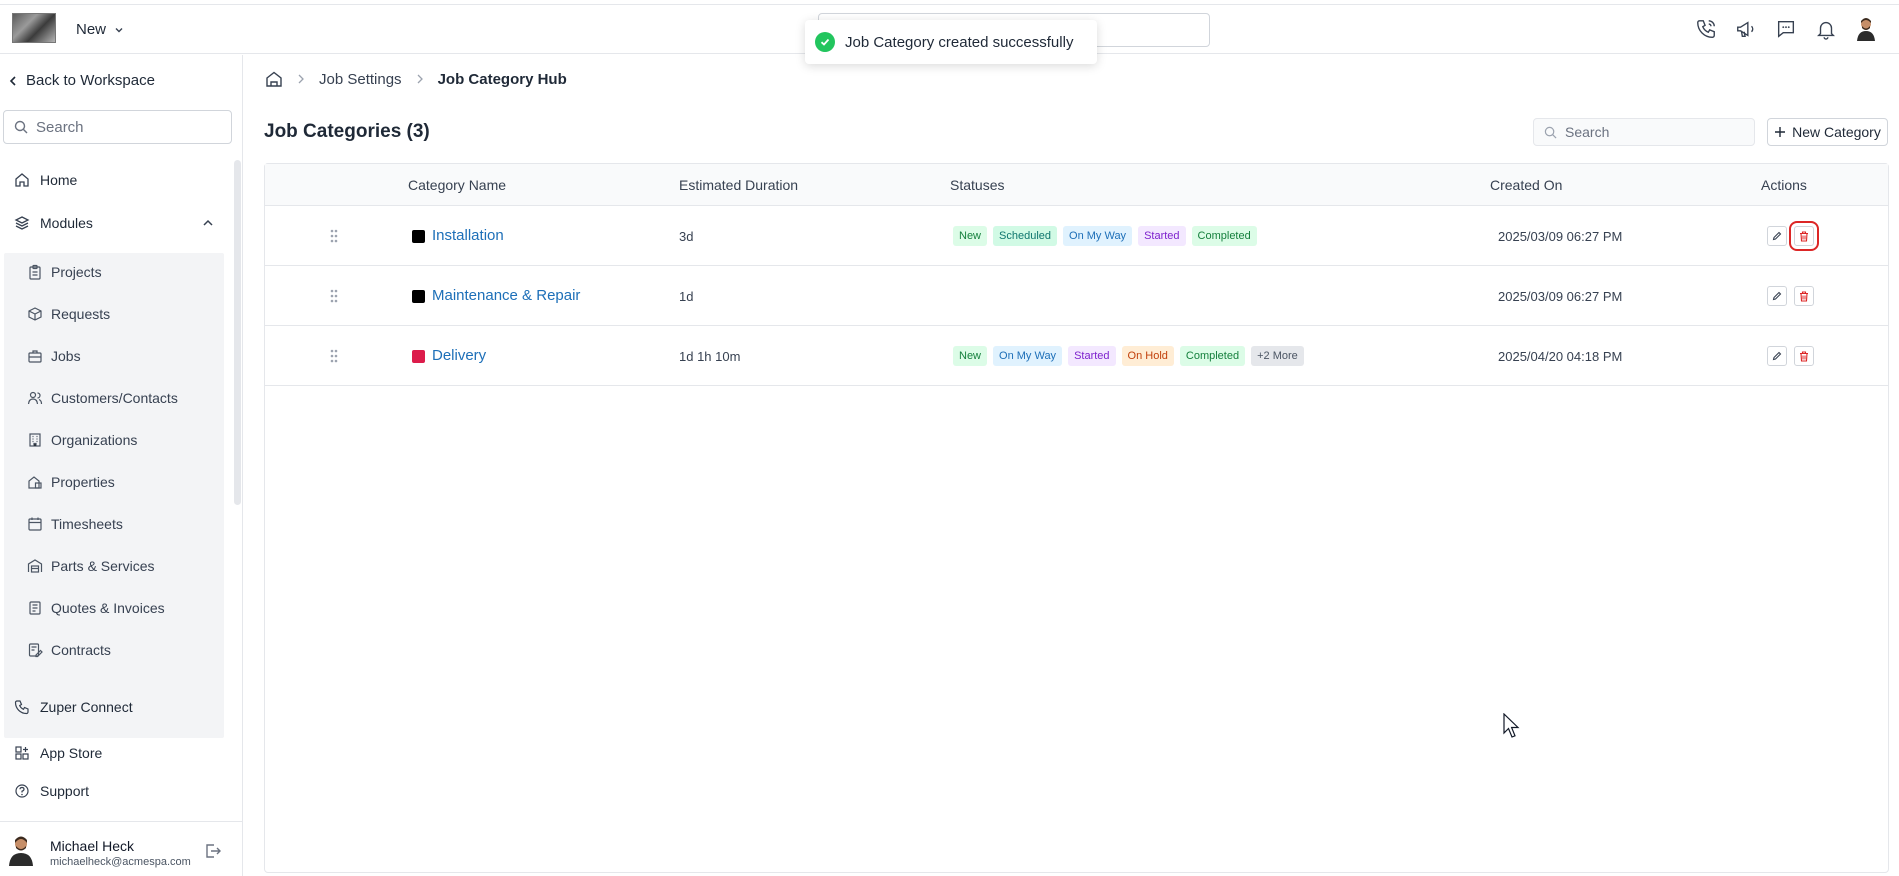 The image size is (1899, 876). Describe the element at coordinates (59, 180) in the screenshot. I see `sidebar-item-label: Home` at that location.